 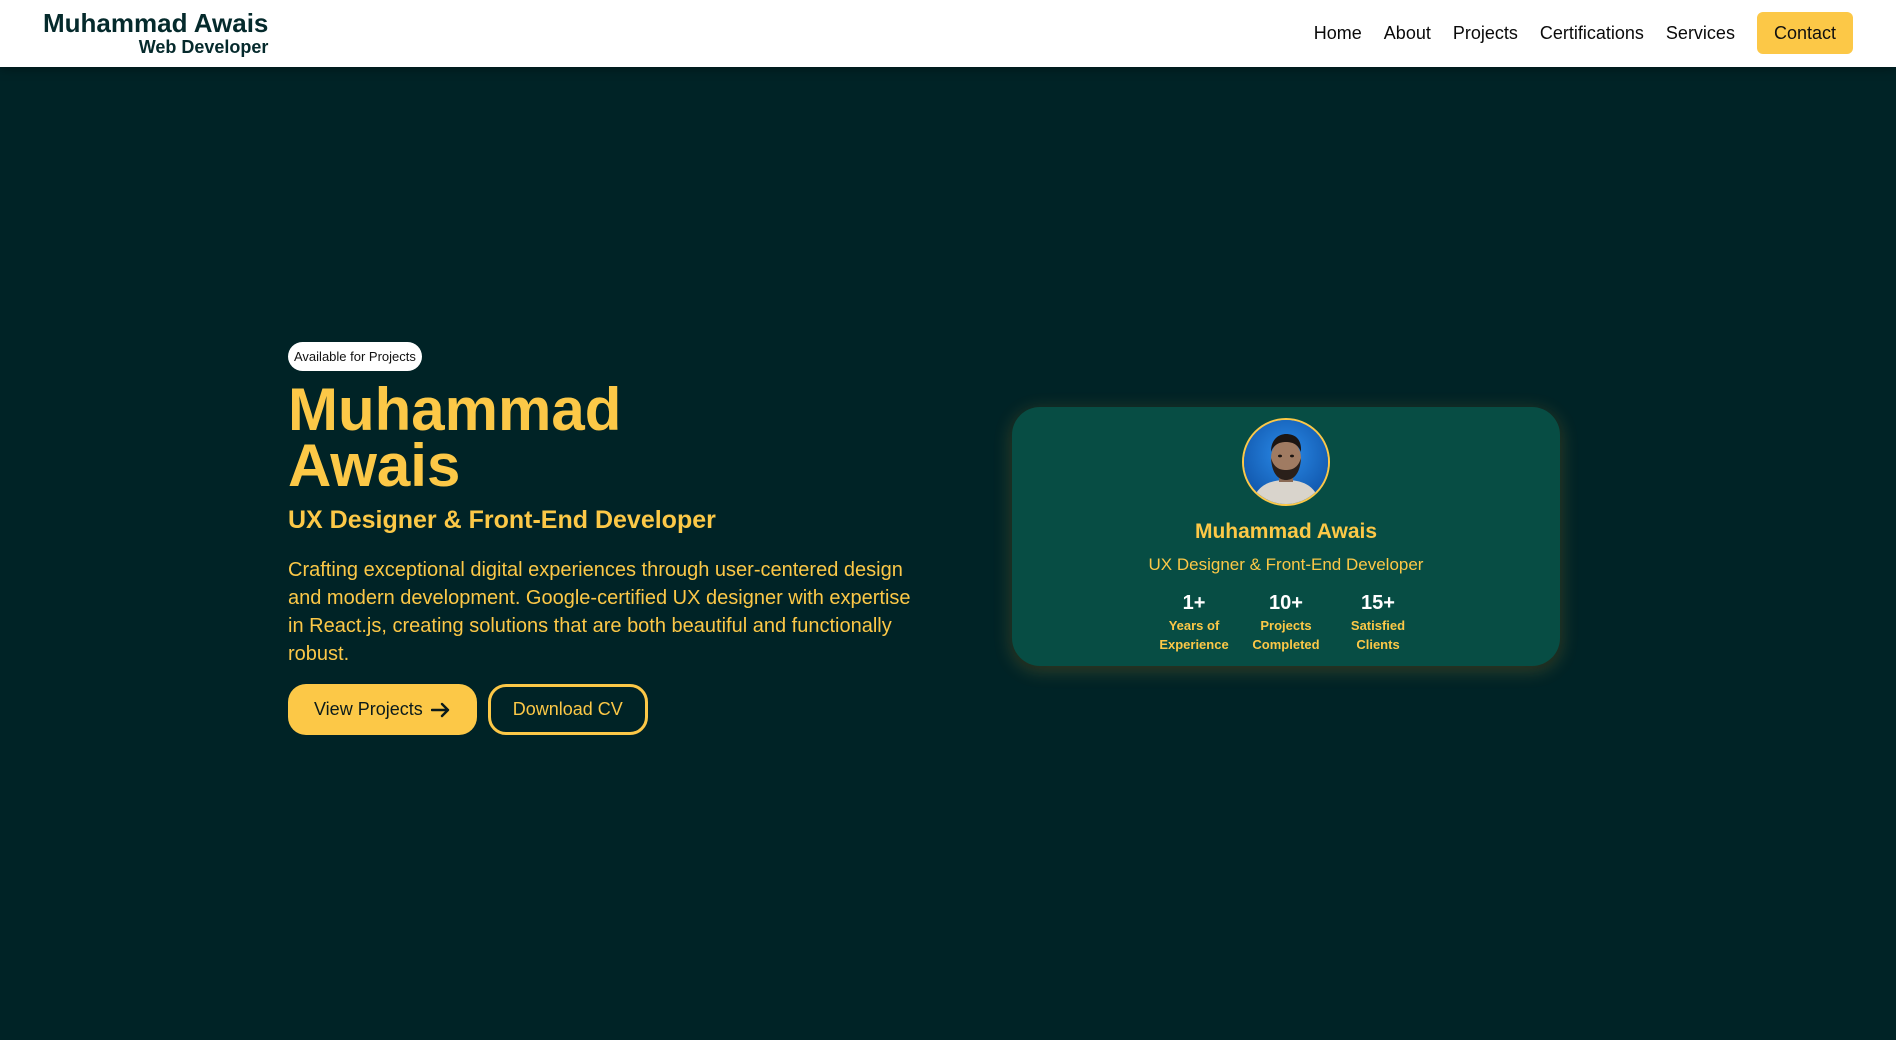 I want to click on hero-name: Muhammad Awais, so click(x=455, y=437).